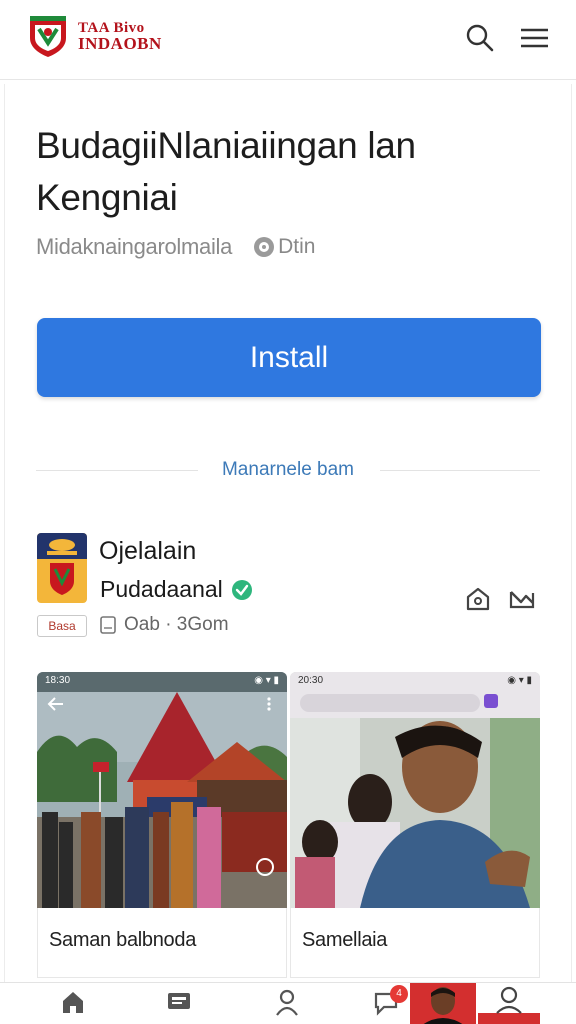 This screenshot has width=576, height=1024. I want to click on home-icon, so click(73, 1002).